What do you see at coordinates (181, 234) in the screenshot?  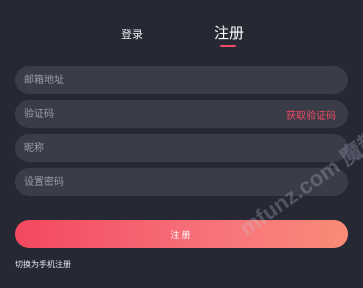 I see `register-button: 注册` at bounding box center [181, 234].